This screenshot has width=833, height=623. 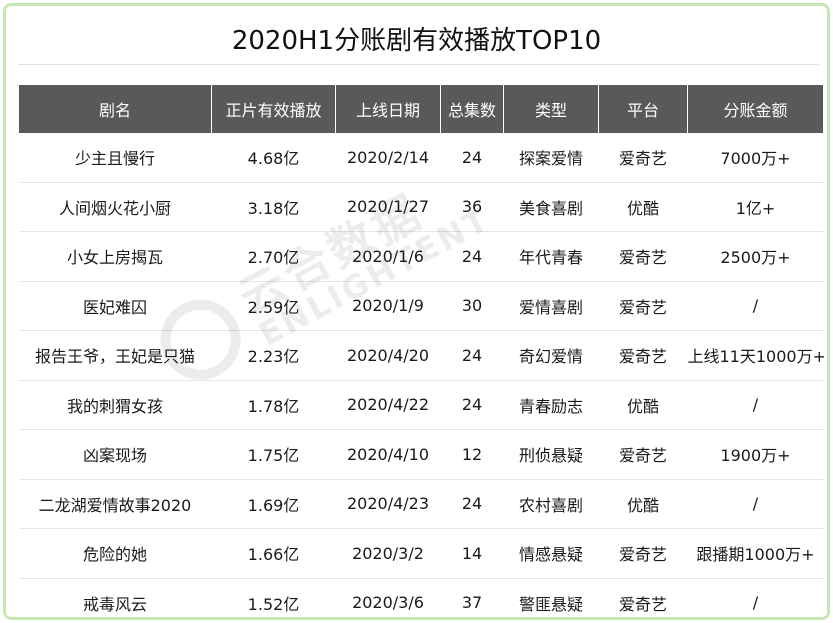 What do you see at coordinates (114, 258) in the screenshot?
I see `cell-drama-name: 小女上房揭瓦` at bounding box center [114, 258].